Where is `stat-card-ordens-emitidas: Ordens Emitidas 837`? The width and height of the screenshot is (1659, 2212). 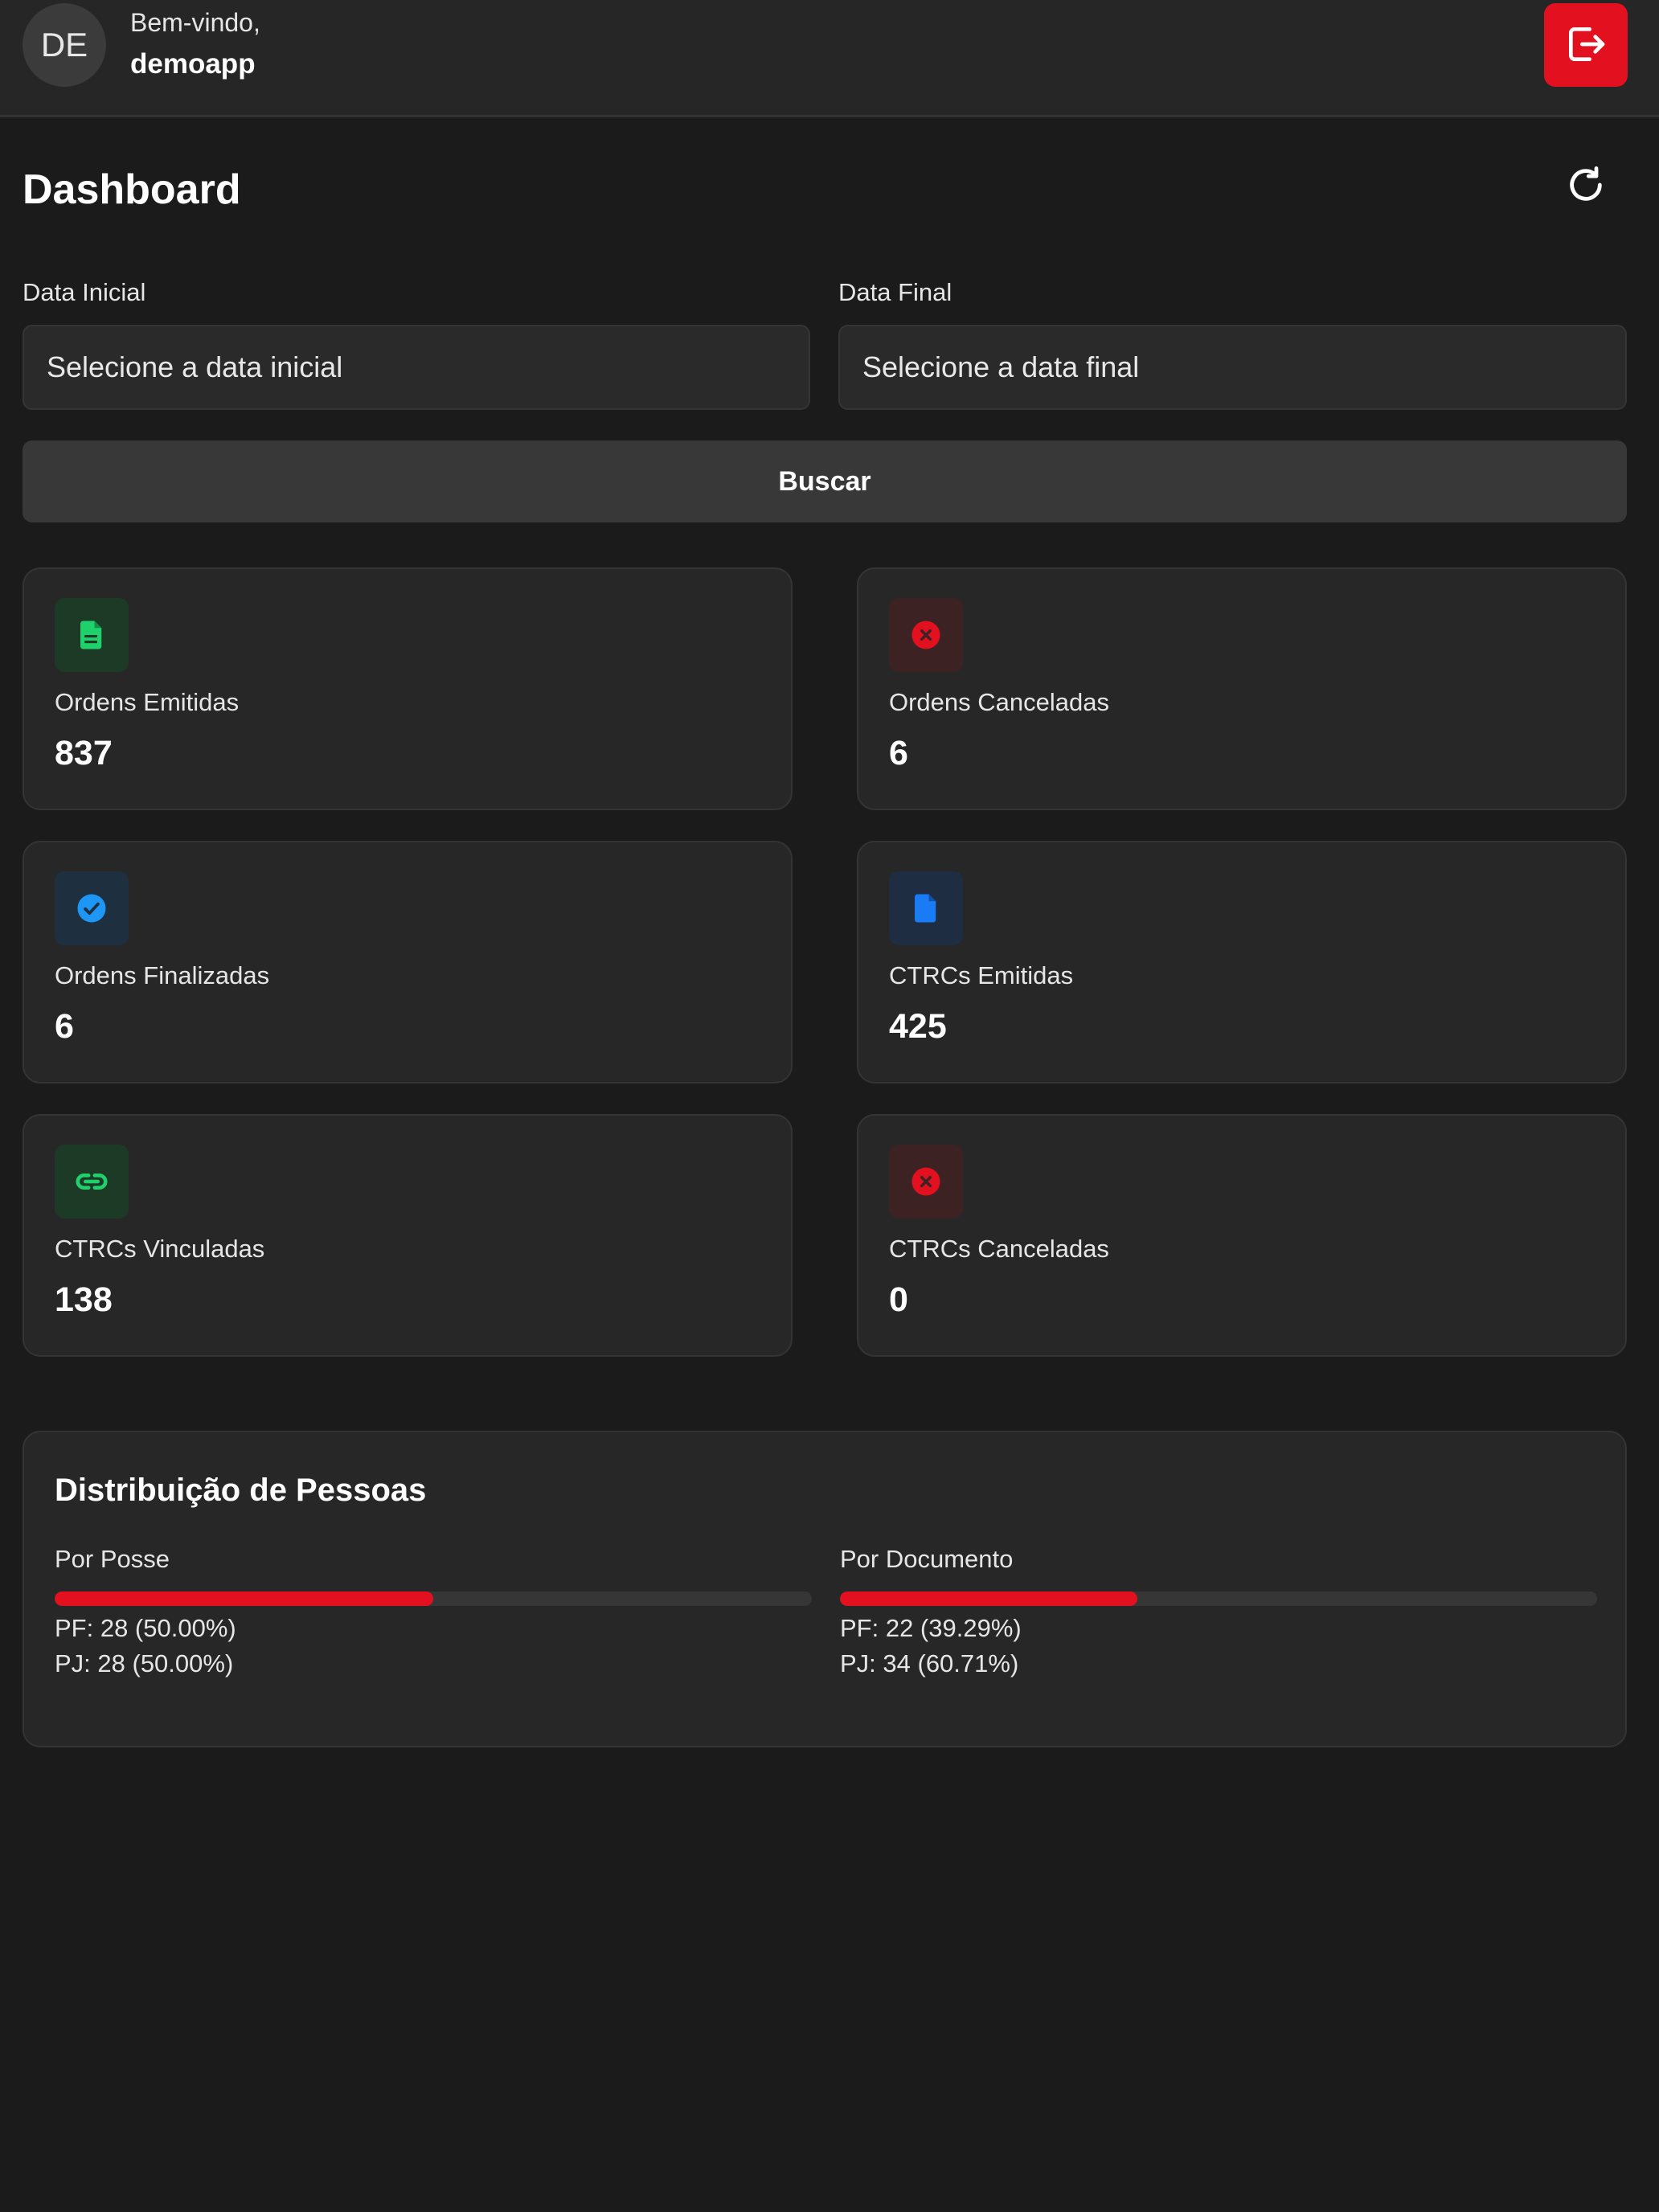
stat-card-ordens-emitidas: Ordens Emitidas 837 is located at coordinates (408, 688).